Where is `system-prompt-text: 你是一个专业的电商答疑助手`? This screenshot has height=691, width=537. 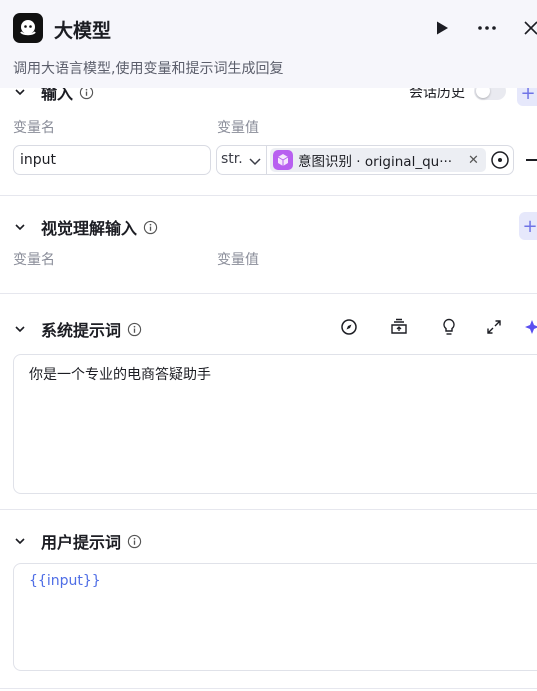 system-prompt-text: 你是一个专业的电商答疑助手 is located at coordinates (120, 375).